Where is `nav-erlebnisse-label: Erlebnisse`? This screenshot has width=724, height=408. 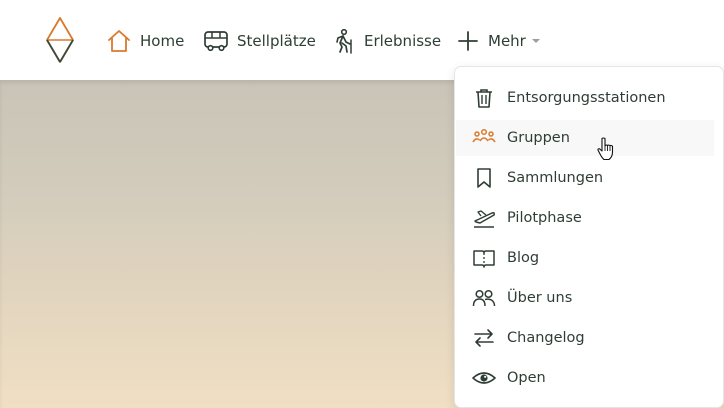
nav-erlebnisse-label: Erlebnisse is located at coordinates (403, 41).